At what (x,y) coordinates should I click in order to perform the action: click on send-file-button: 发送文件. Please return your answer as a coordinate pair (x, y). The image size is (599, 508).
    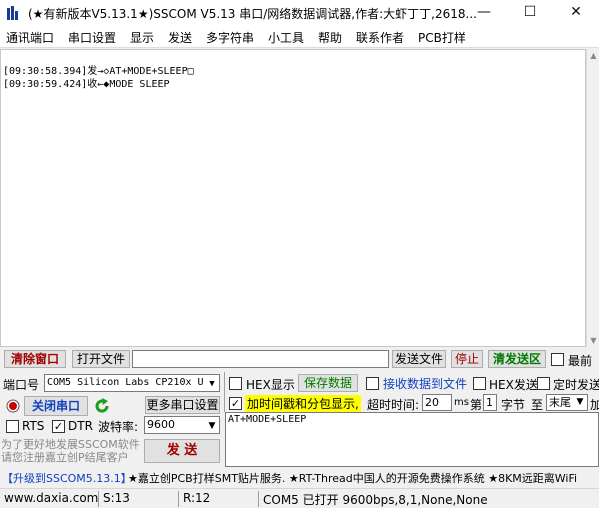
    Looking at the image, I should click on (419, 359).